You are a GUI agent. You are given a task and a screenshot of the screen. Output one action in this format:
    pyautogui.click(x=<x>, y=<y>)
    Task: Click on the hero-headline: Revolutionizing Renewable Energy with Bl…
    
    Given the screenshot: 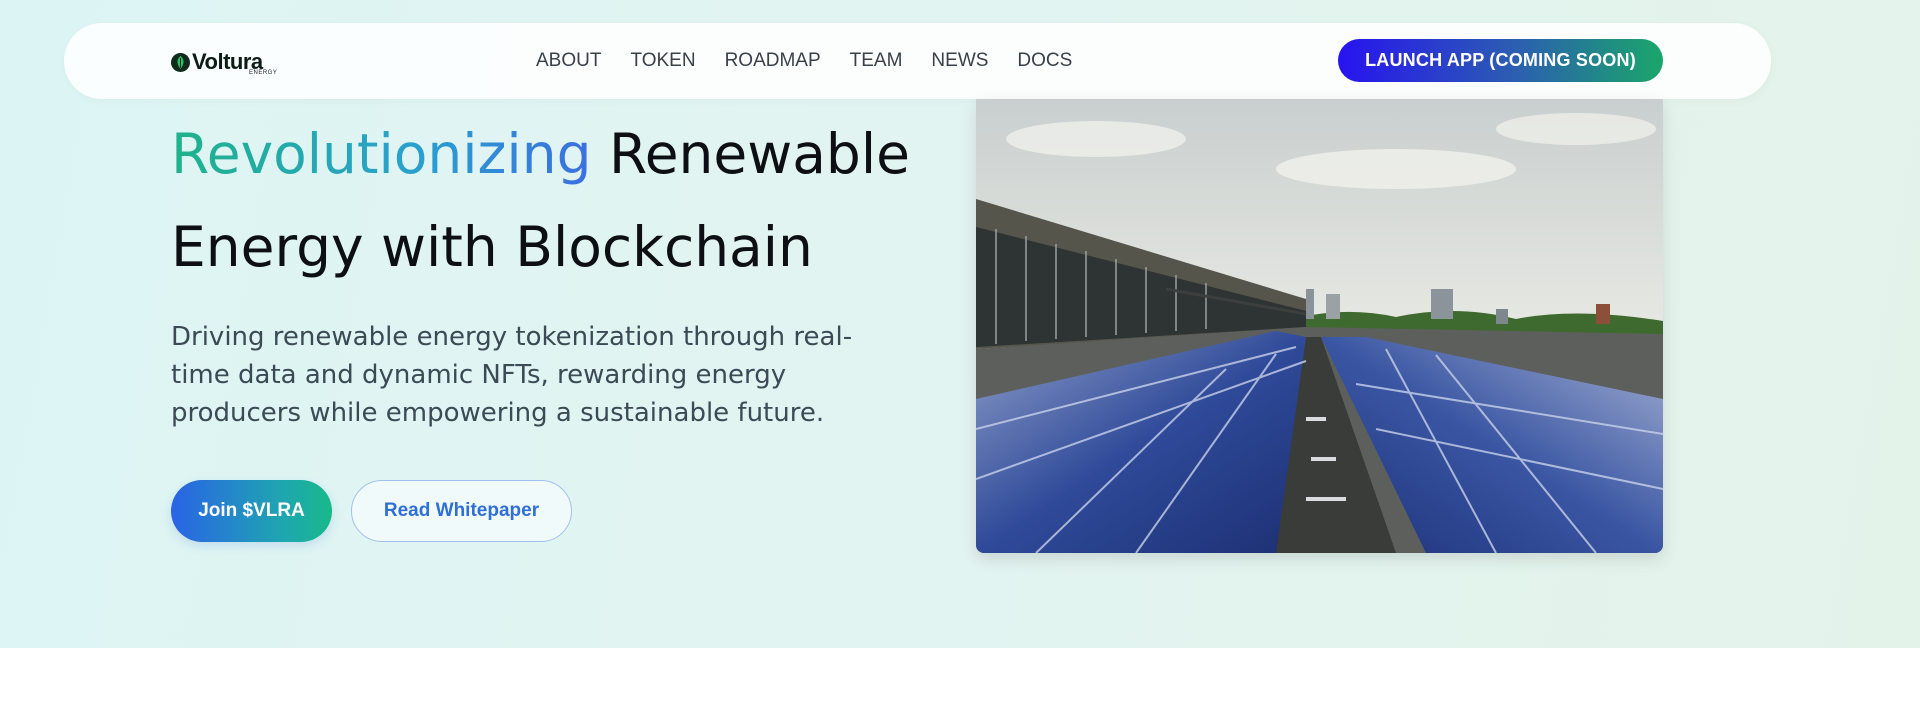 What is the action you would take?
    pyautogui.click(x=551, y=201)
    